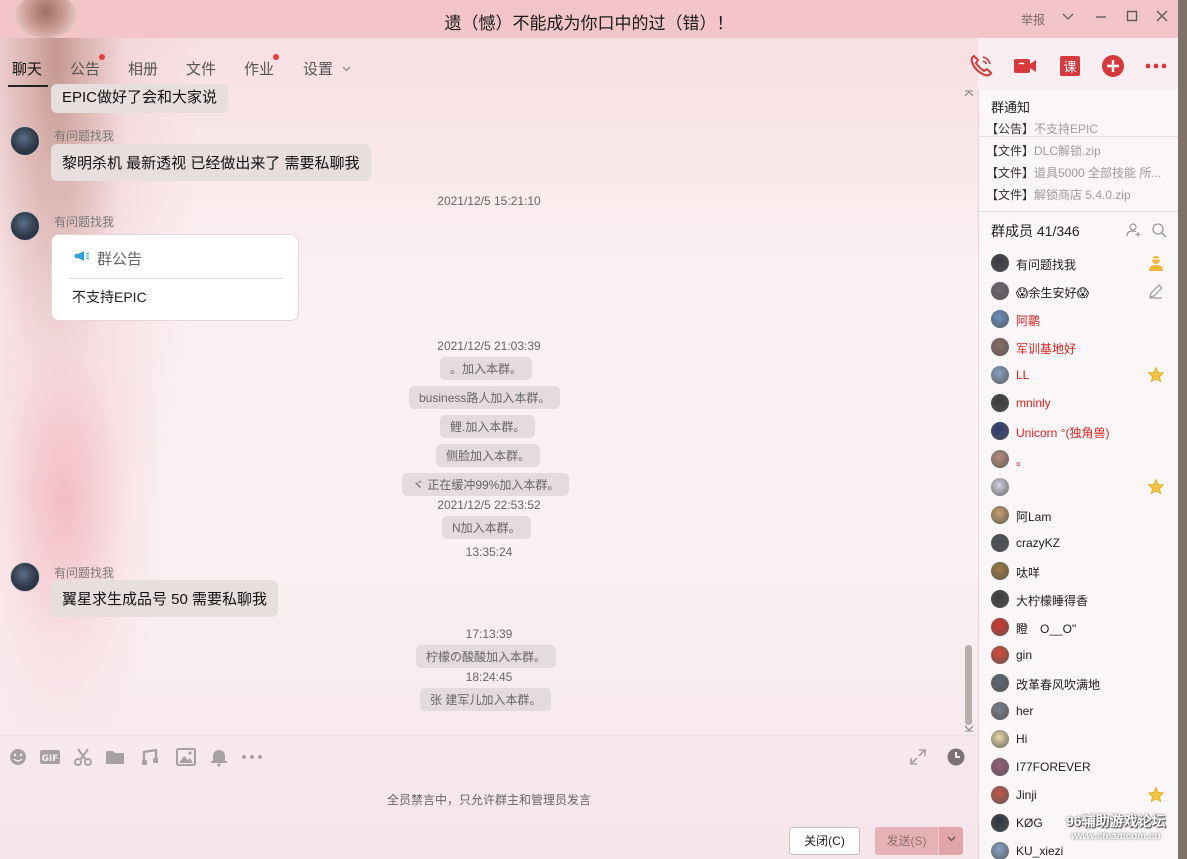  What do you see at coordinates (27, 68) in the screenshot?
I see `tab-chat: 聊天` at bounding box center [27, 68].